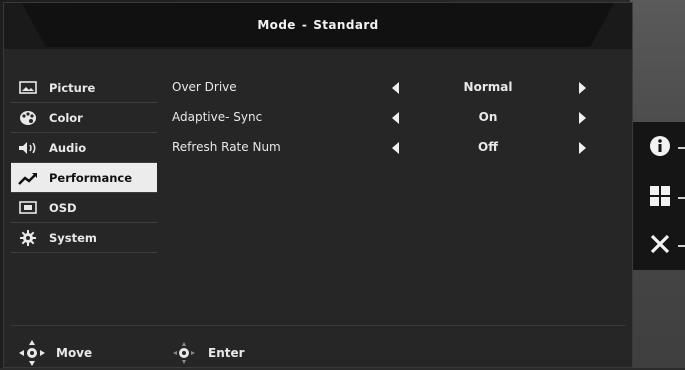 The height and width of the screenshot is (370, 685). I want to click on sidebar-item-label: Audio, so click(68, 147).